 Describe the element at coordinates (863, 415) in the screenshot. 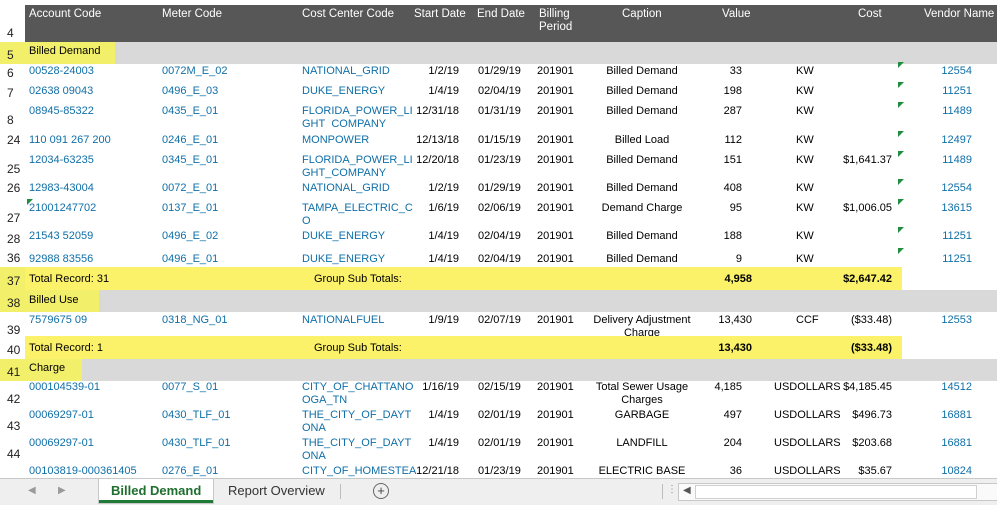

I see `cell-cost: $496.73` at that location.